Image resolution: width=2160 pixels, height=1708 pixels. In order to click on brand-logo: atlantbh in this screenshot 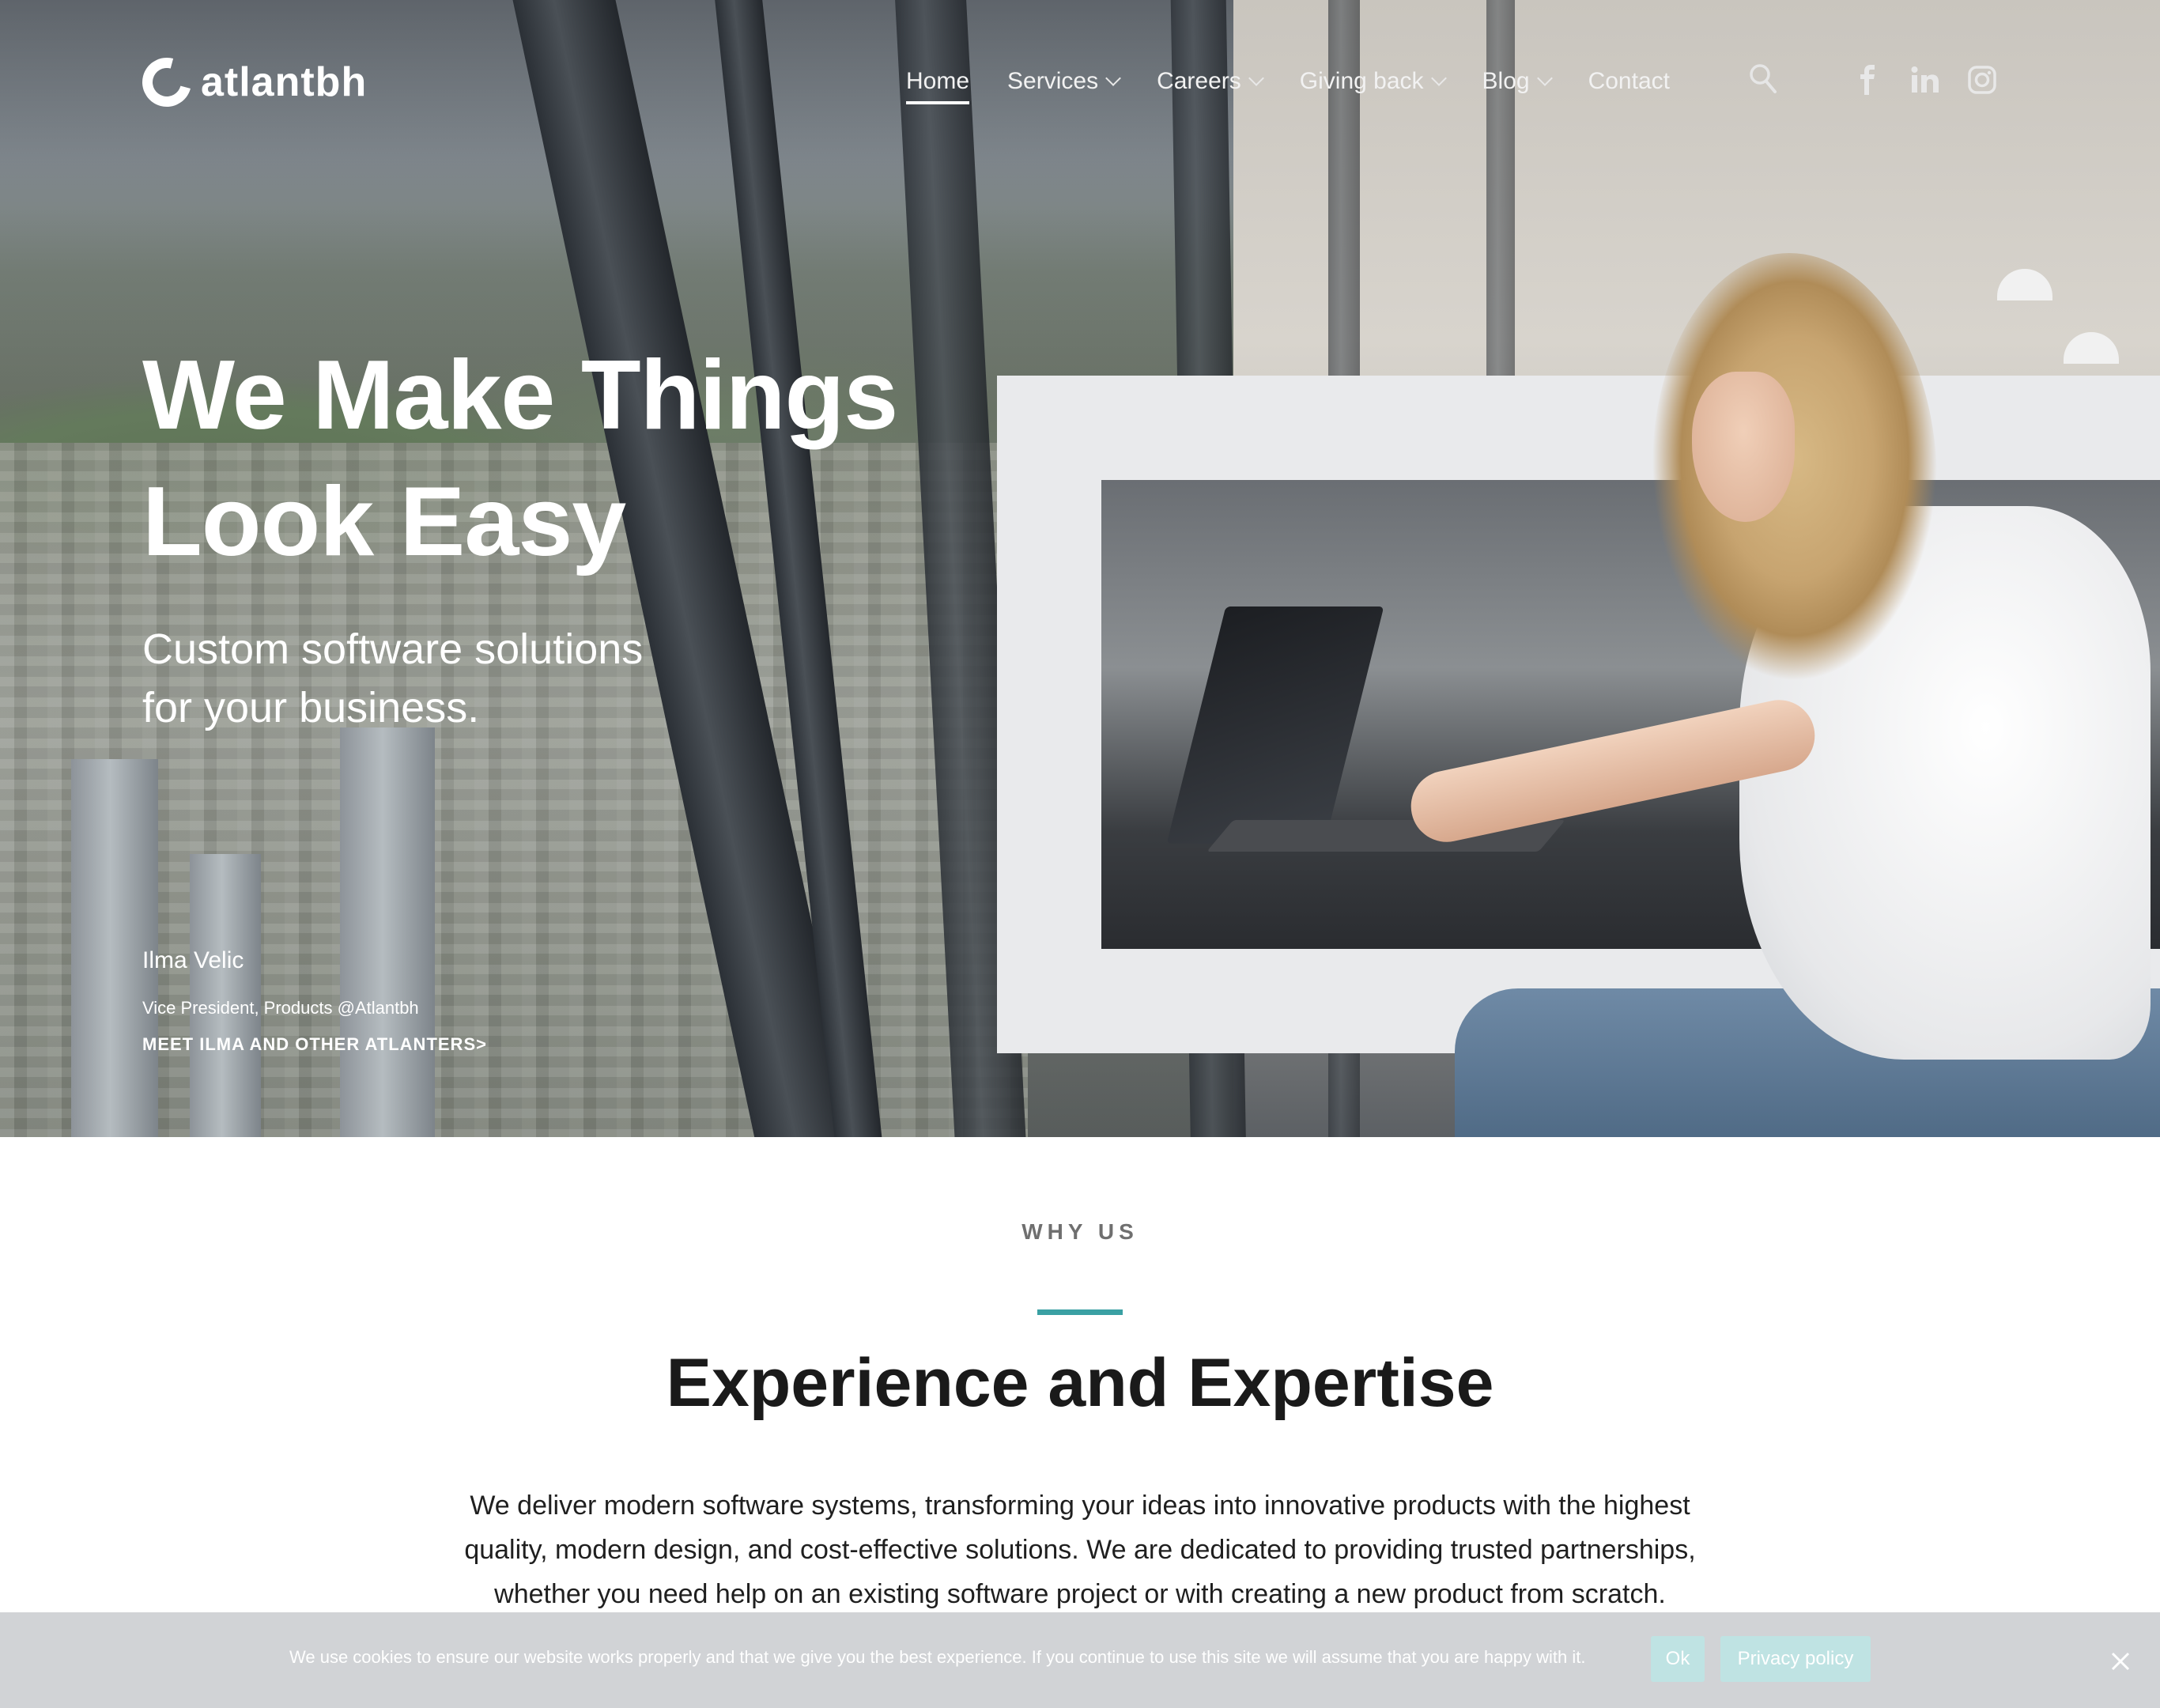, I will do `click(250, 82)`.